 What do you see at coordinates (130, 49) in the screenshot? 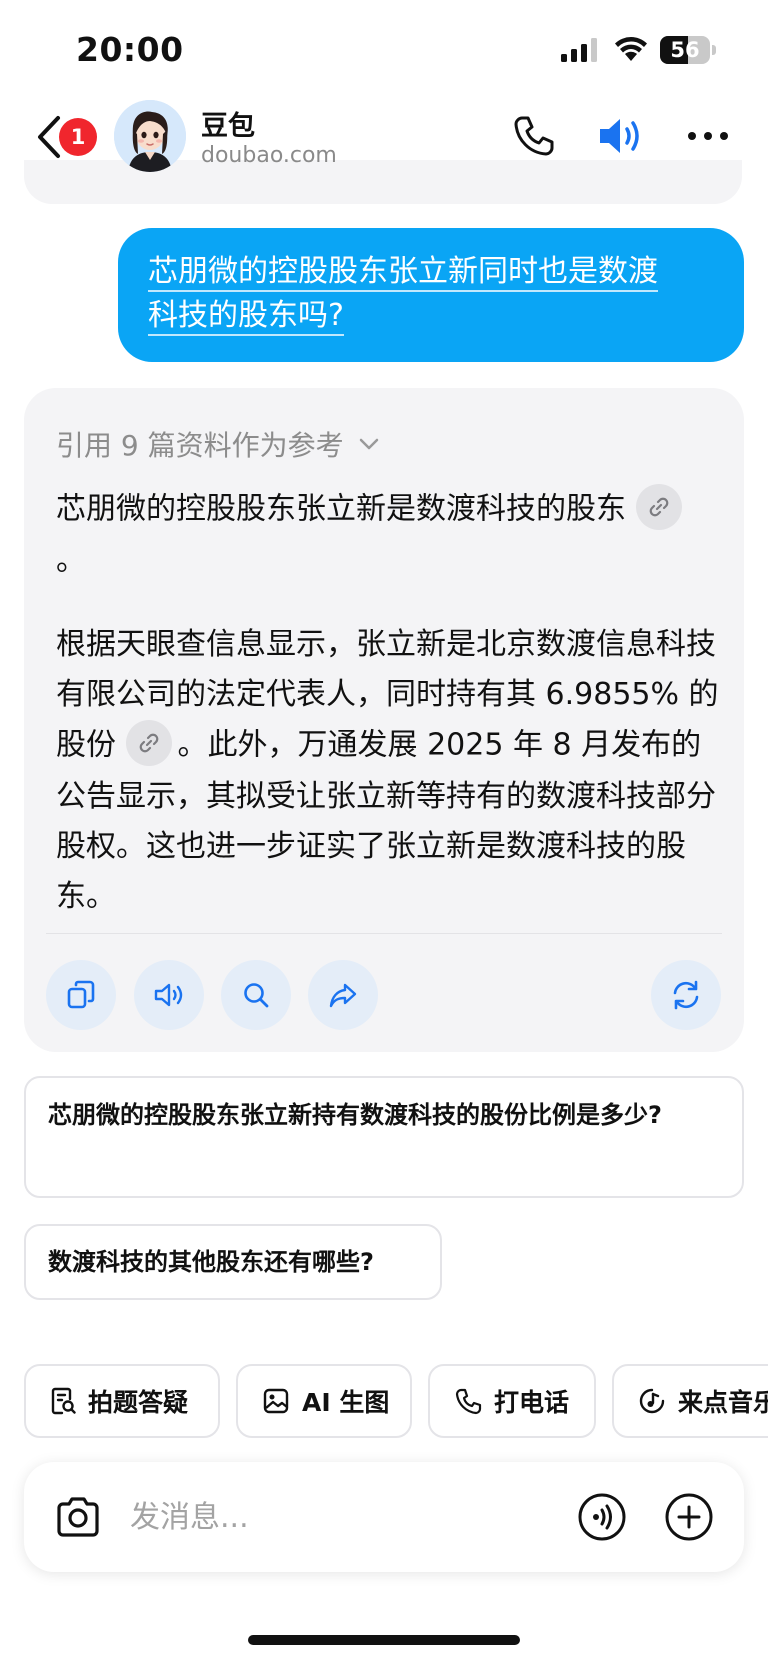
I see `status-time: 20:00` at bounding box center [130, 49].